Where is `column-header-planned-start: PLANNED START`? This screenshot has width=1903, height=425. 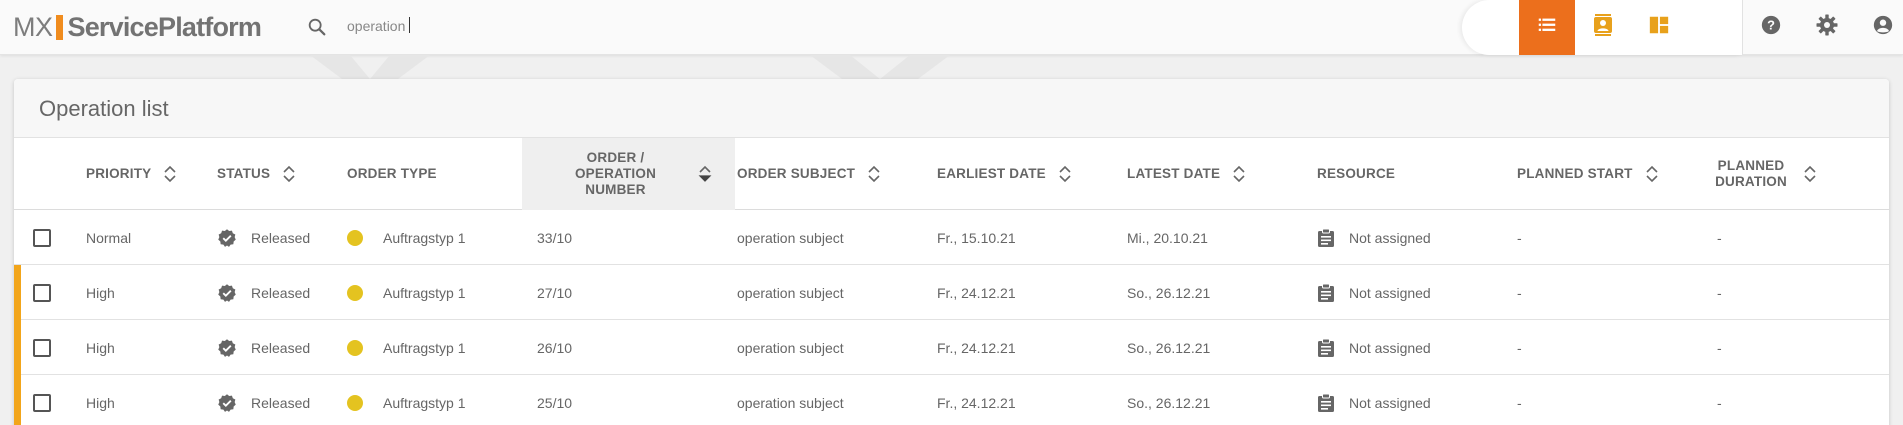 column-header-planned-start: PLANNED START is located at coordinates (1588, 174).